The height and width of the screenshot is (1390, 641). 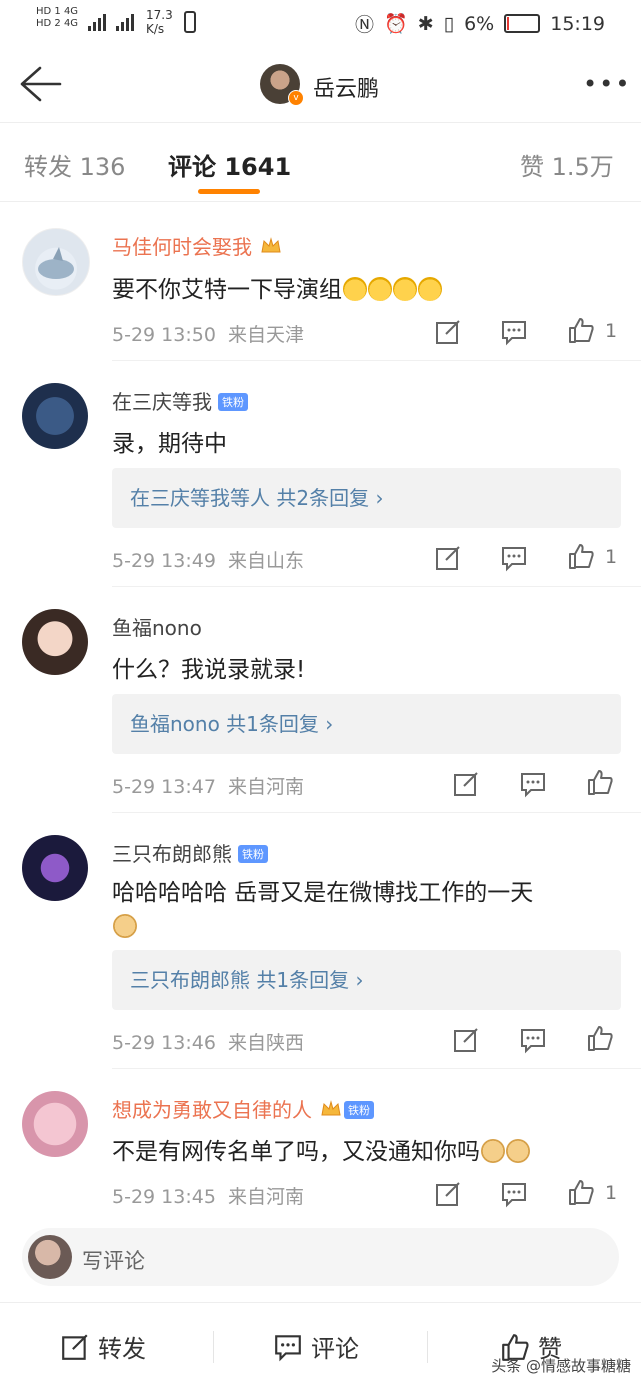 I want to click on bluetooth-icon: ✱, so click(x=425, y=23).